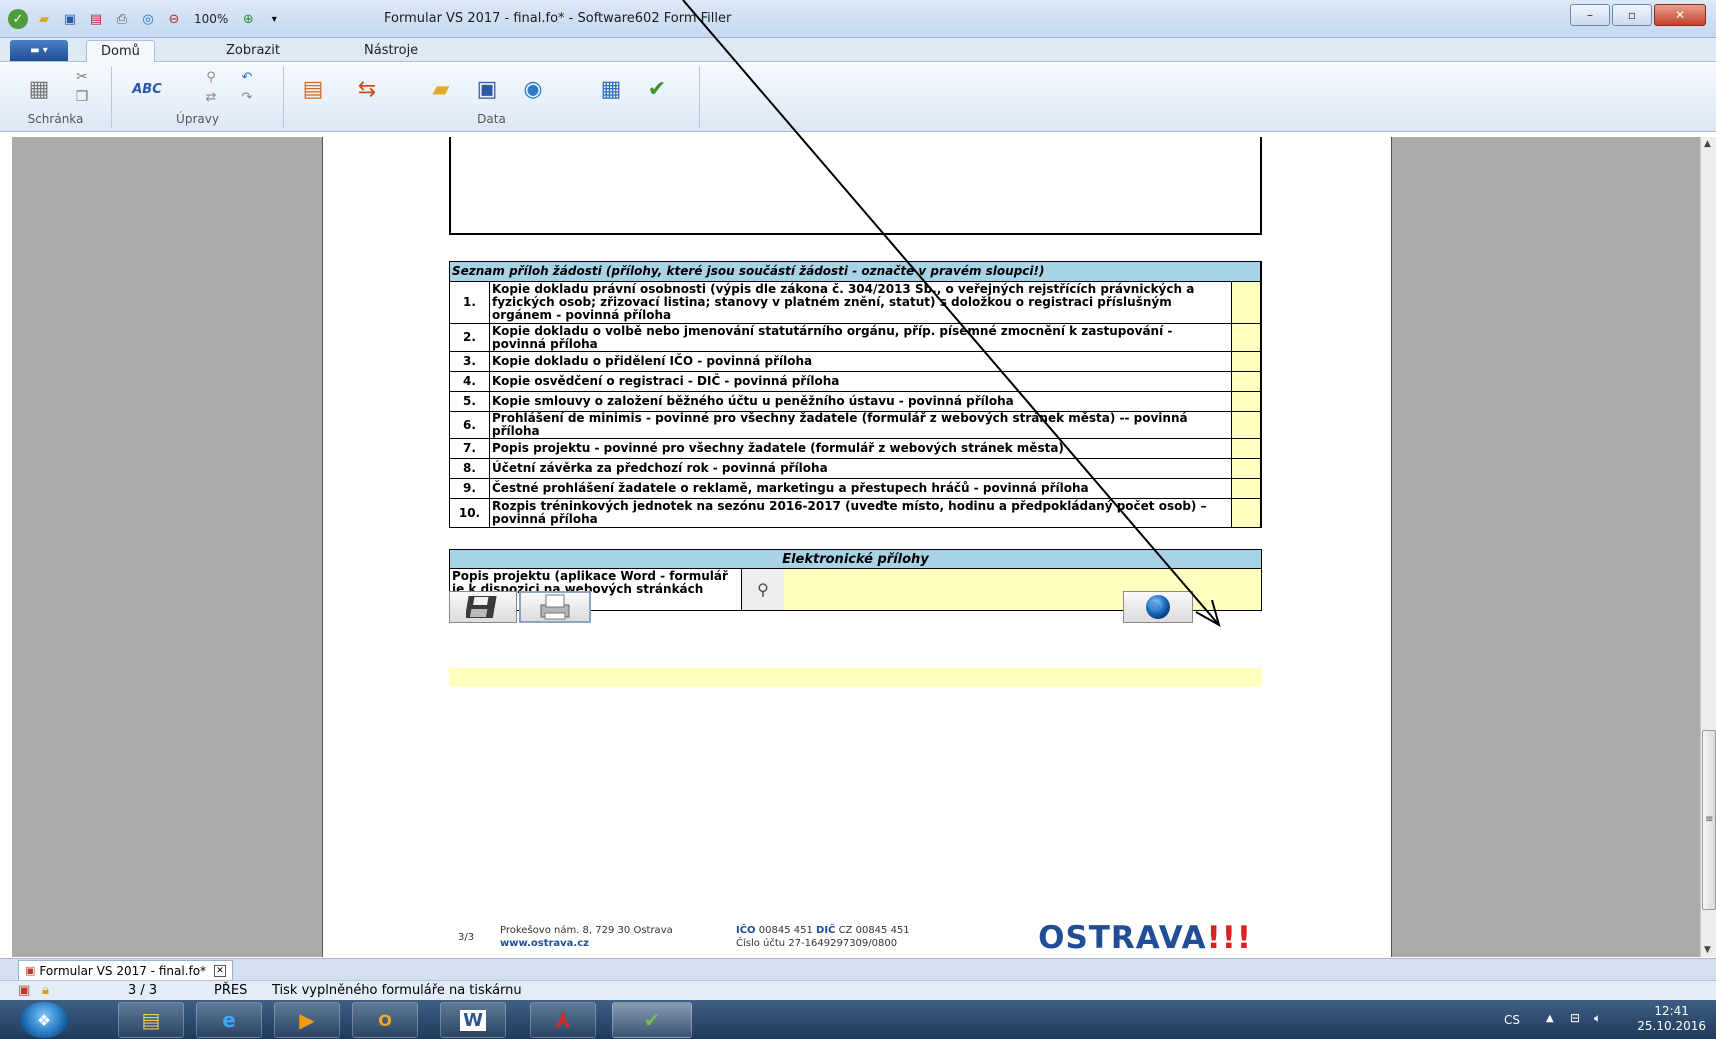 This screenshot has width=1716, height=1039. Describe the element at coordinates (313, 89) in the screenshot. I see `form-data-icon: ▤` at that location.